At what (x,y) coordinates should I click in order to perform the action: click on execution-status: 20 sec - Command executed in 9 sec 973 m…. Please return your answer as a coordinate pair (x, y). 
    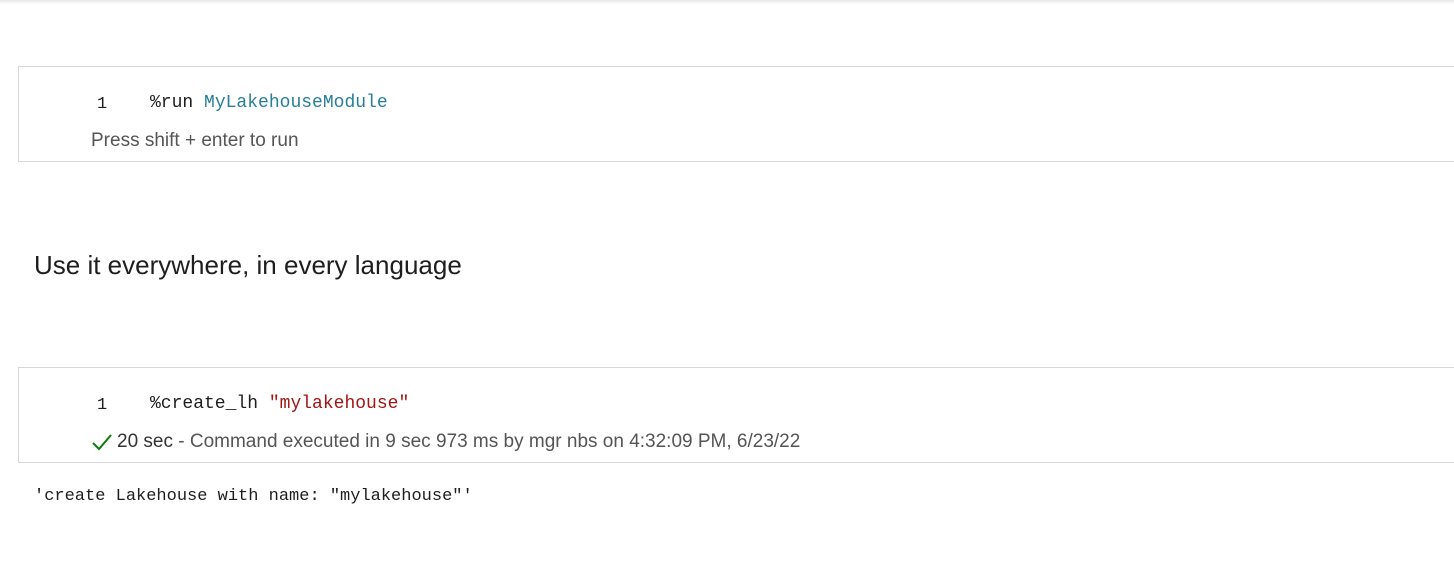
    Looking at the image, I should click on (445, 442).